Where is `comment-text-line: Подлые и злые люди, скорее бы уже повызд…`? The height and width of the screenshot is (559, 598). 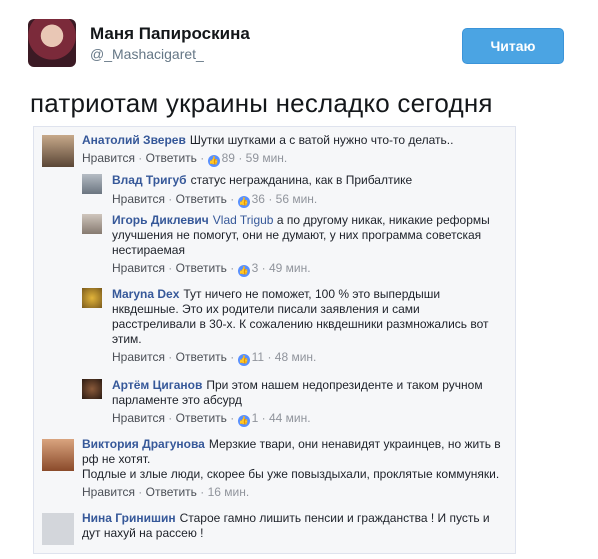 comment-text-line: Подлые и злые люди, скорее бы уже повызд… is located at coordinates (291, 474).